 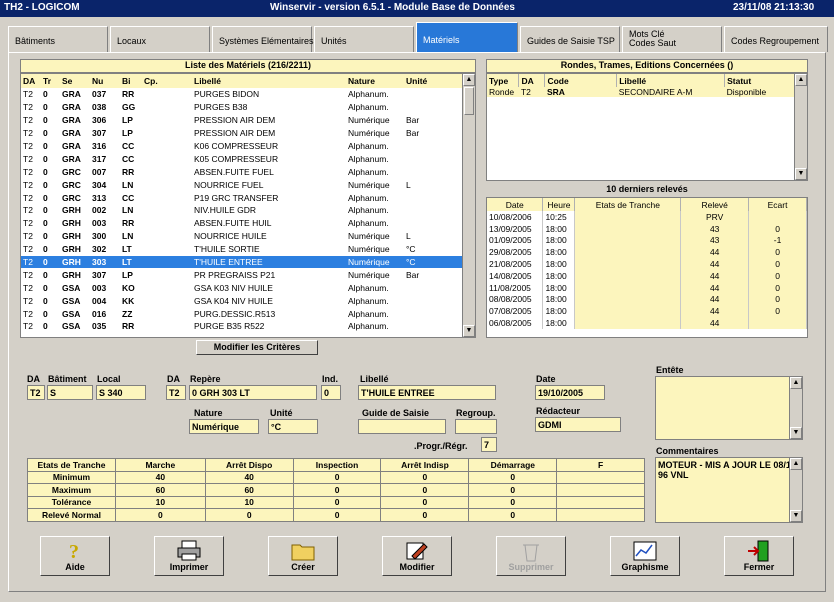 What do you see at coordinates (242, 158) in the screenshot?
I see `table-row: T2 0 GRA 317 CC K05 COMPRESSEUR Alphanum.` at bounding box center [242, 158].